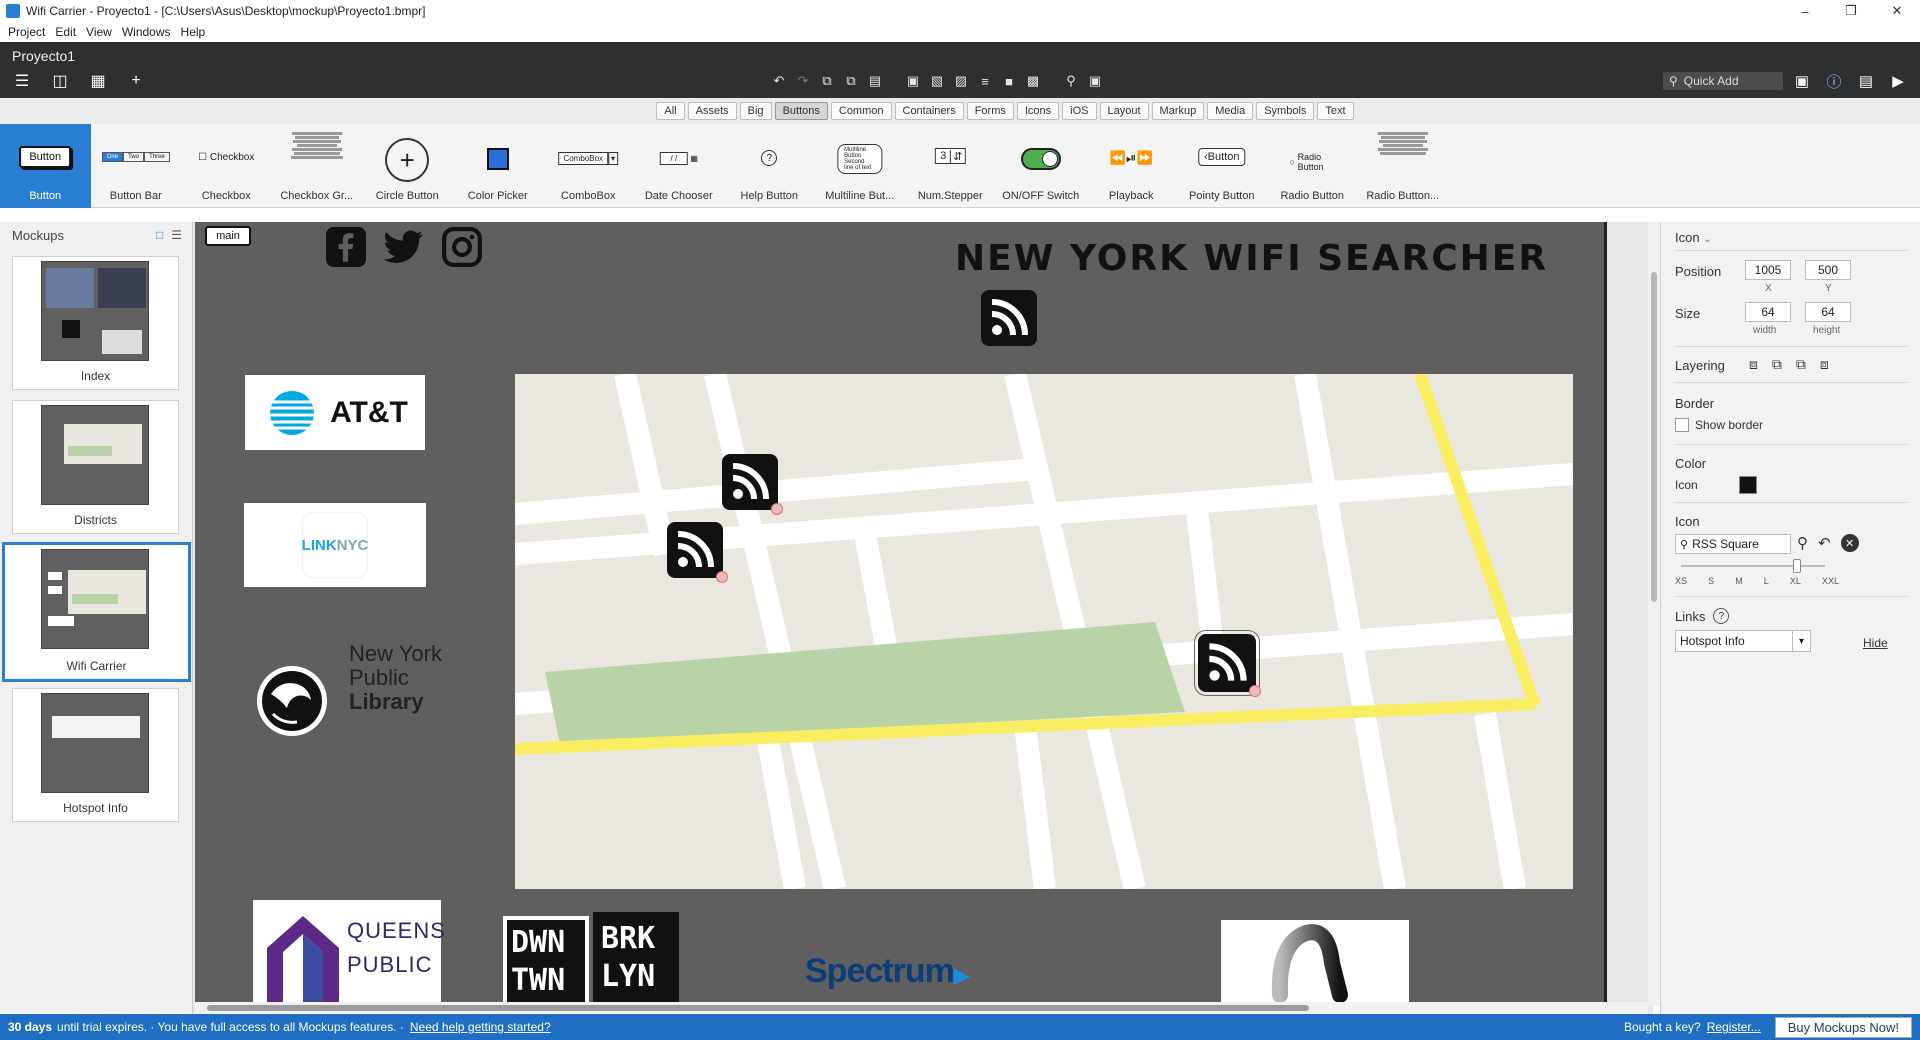 The image size is (1920, 1040). What do you see at coordinates (1033, 81) in the screenshot?
I see `trash-icon: ▩` at bounding box center [1033, 81].